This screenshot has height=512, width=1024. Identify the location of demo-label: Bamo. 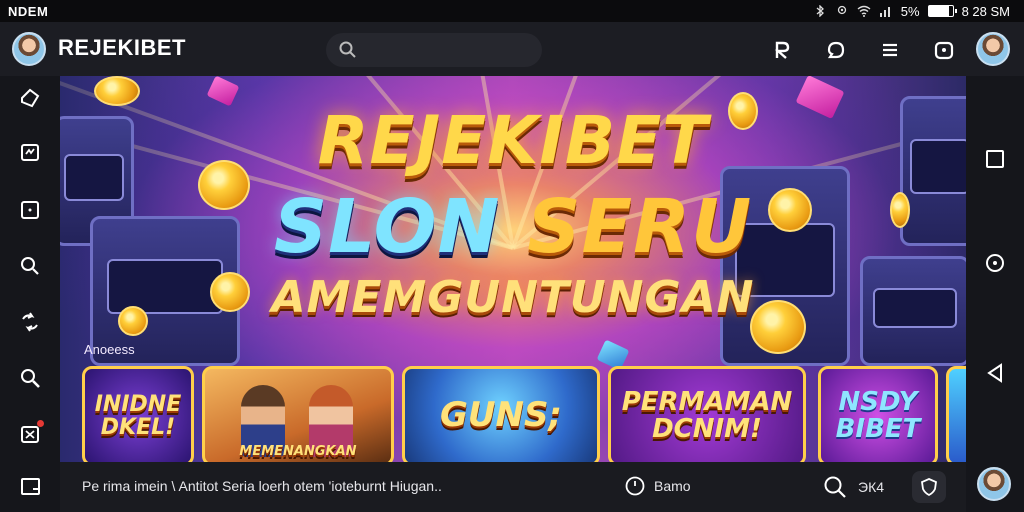
(672, 486).